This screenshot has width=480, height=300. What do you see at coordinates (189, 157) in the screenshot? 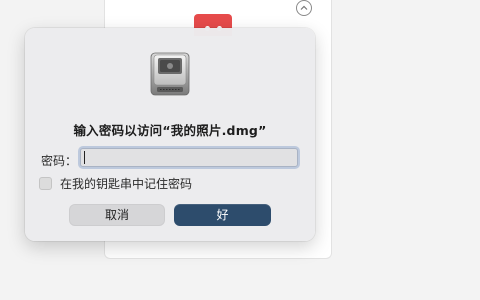
I see `password-field` at bounding box center [189, 157].